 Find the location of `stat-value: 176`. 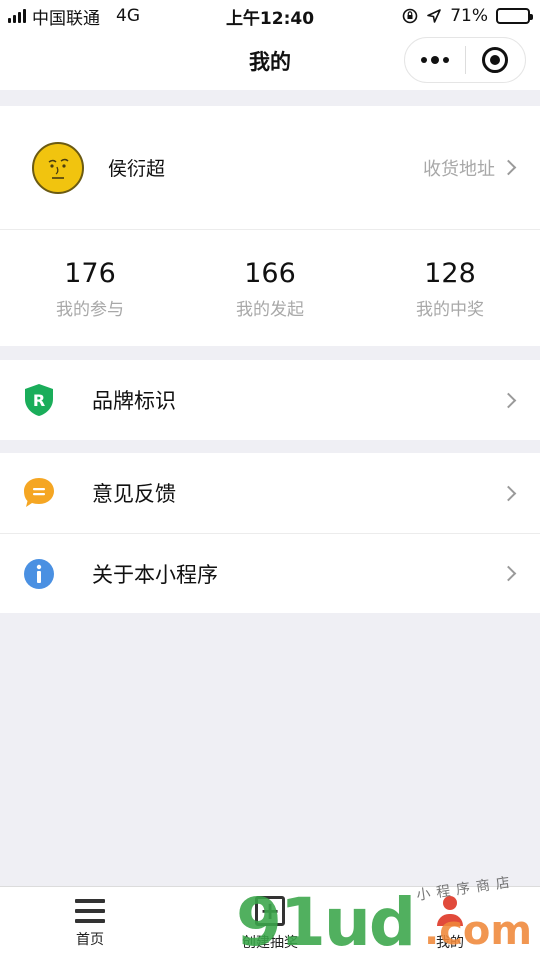

stat-value: 176 is located at coordinates (90, 273).